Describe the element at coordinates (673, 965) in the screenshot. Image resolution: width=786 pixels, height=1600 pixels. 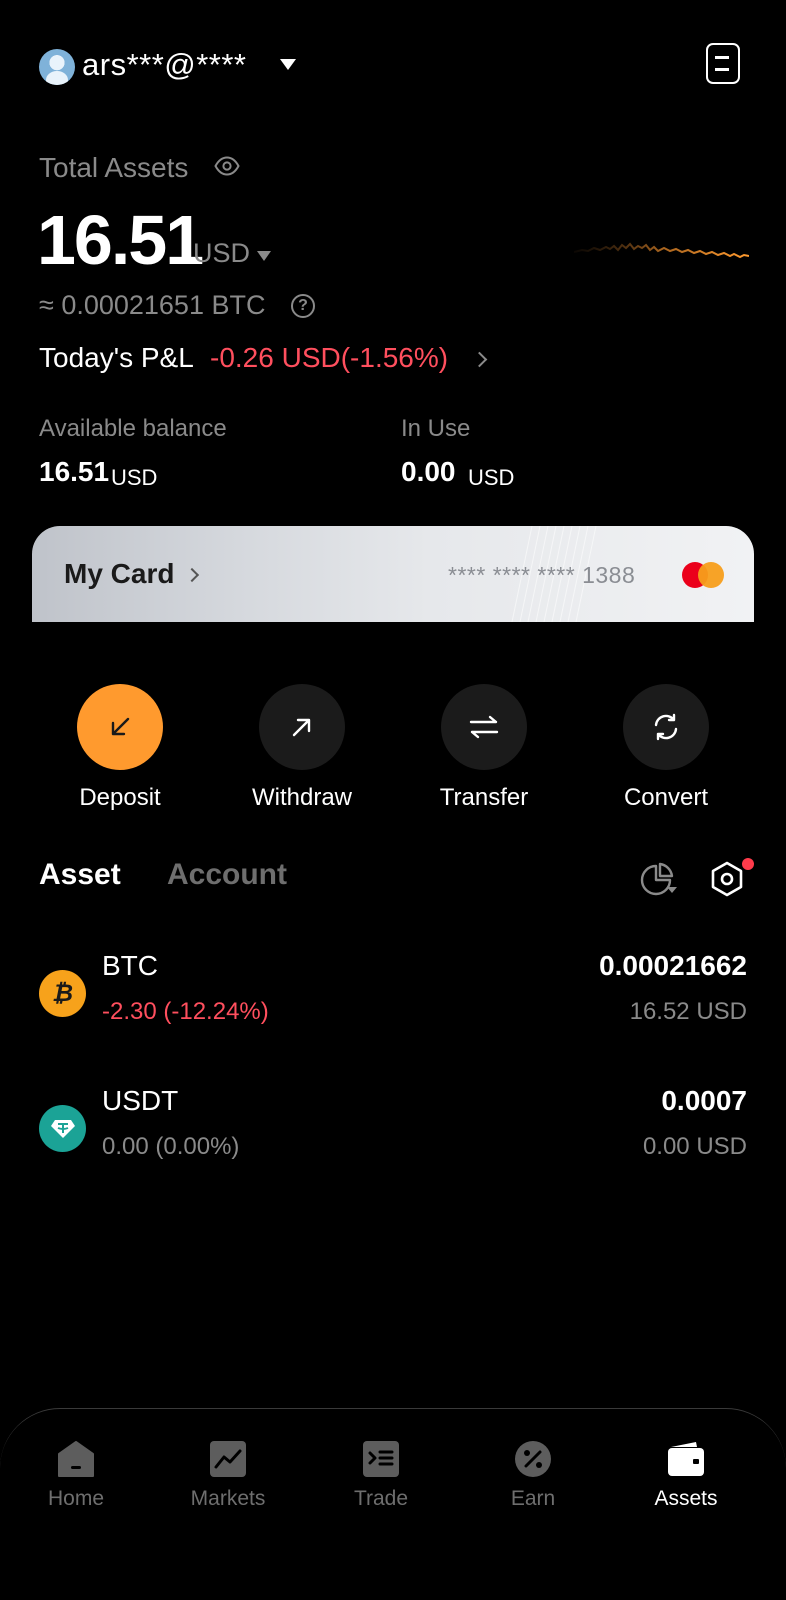
I see `coin-amount: 0.00021662` at that location.